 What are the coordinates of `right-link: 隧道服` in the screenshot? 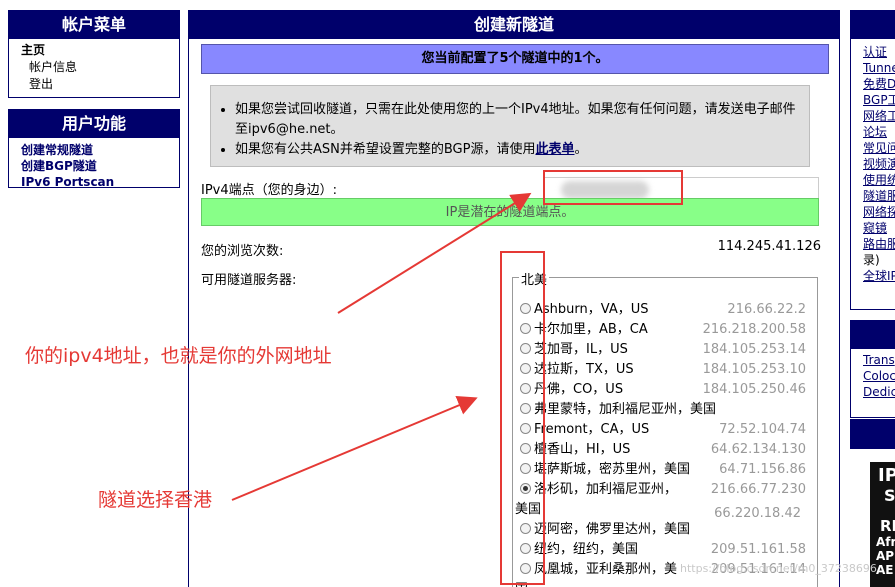 It's located at (879, 196).